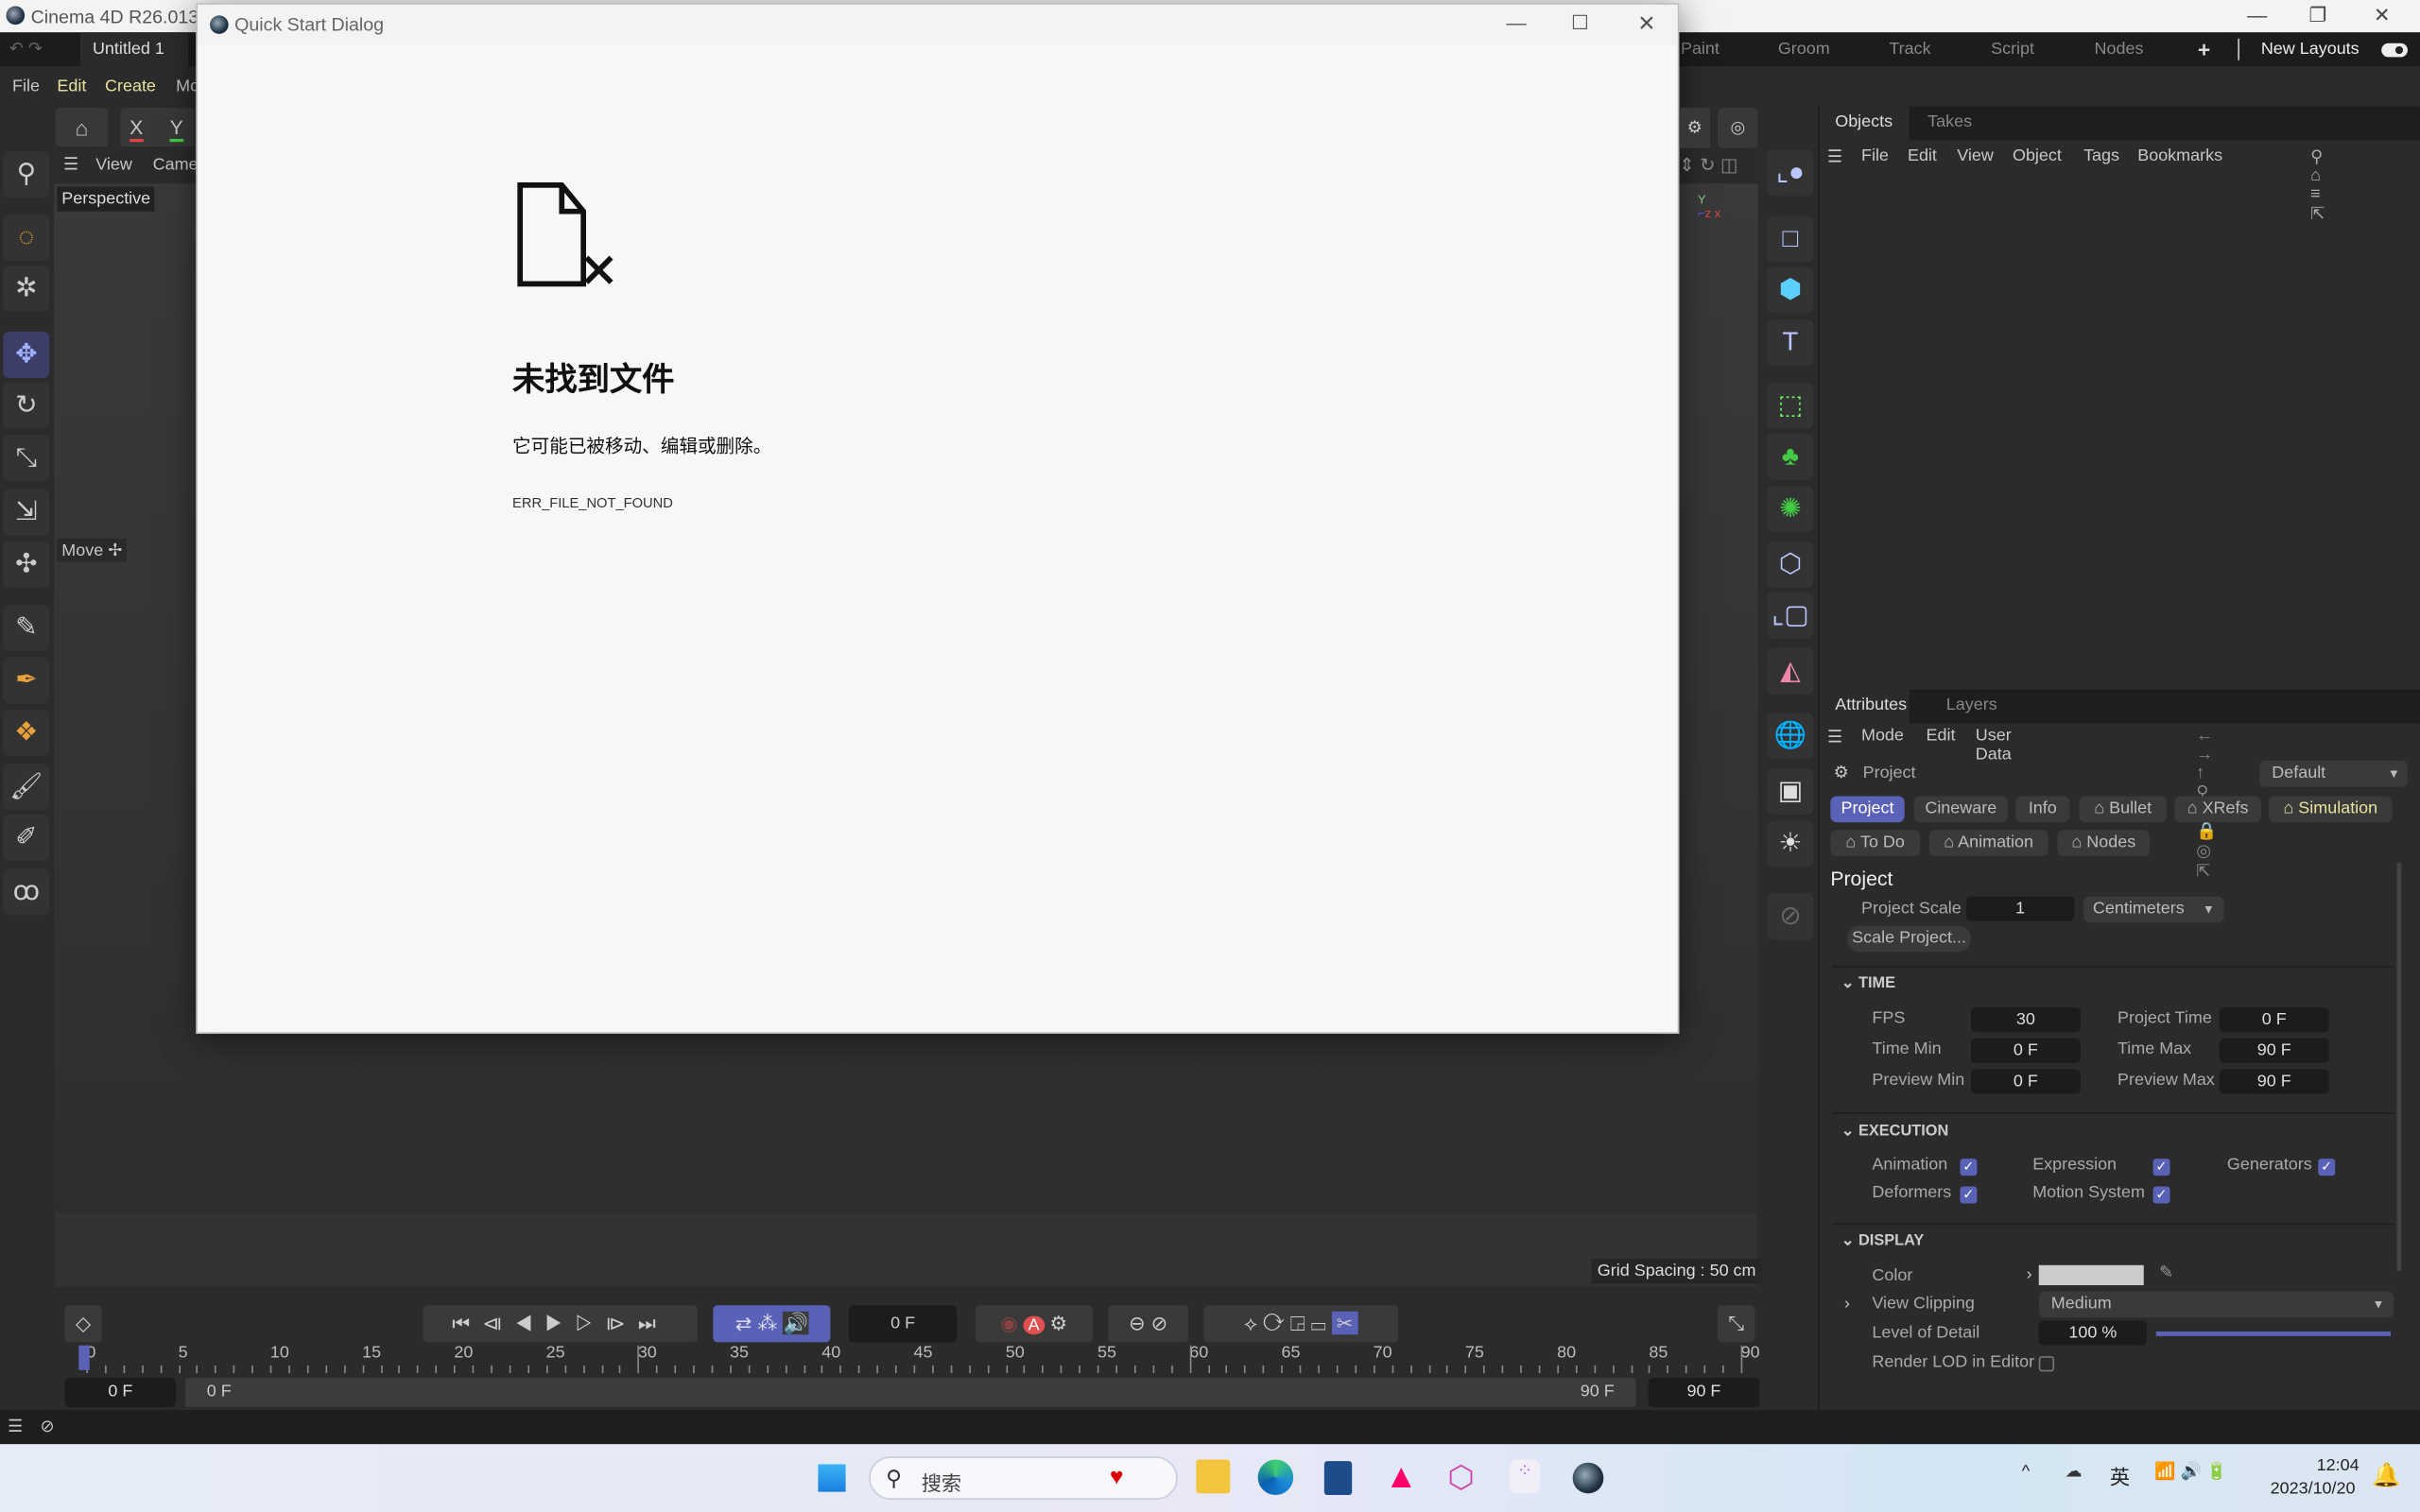 The image size is (2420, 1512). What do you see at coordinates (1882, 736) in the screenshot?
I see `attributes-menu-mode: Mode` at bounding box center [1882, 736].